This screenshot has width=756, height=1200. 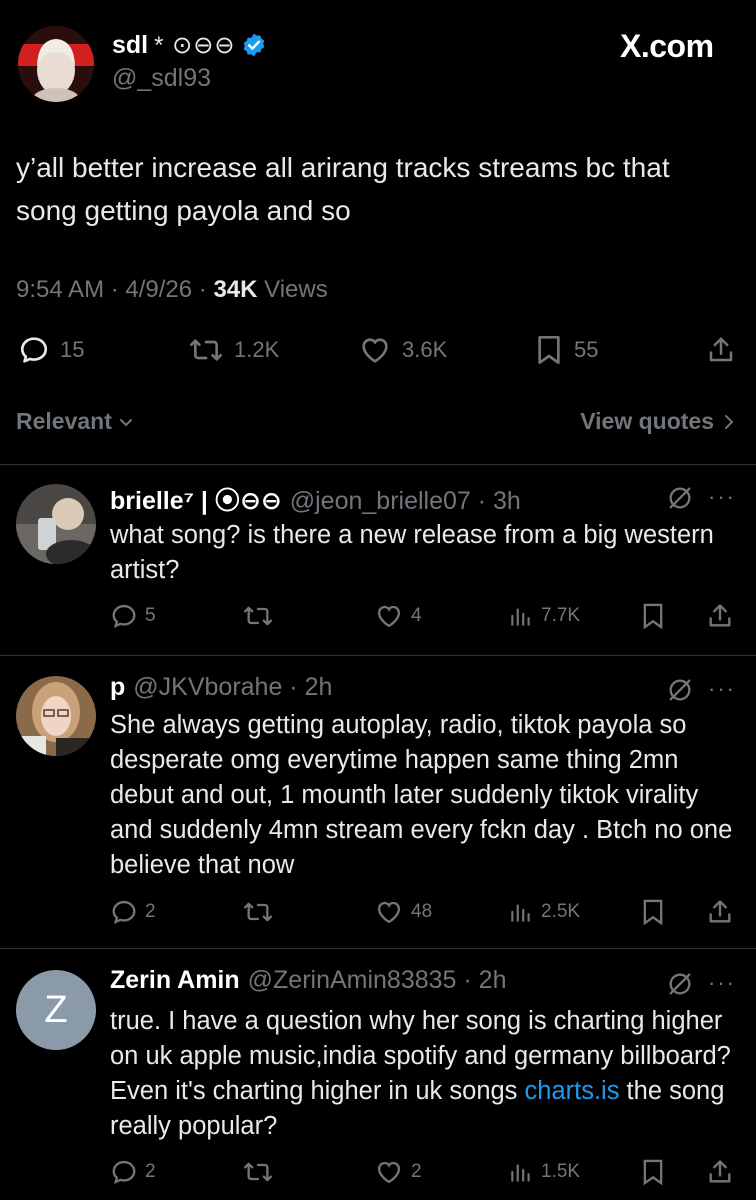 I want to click on reply-sort-dropdown: Relevant, so click(x=76, y=421).